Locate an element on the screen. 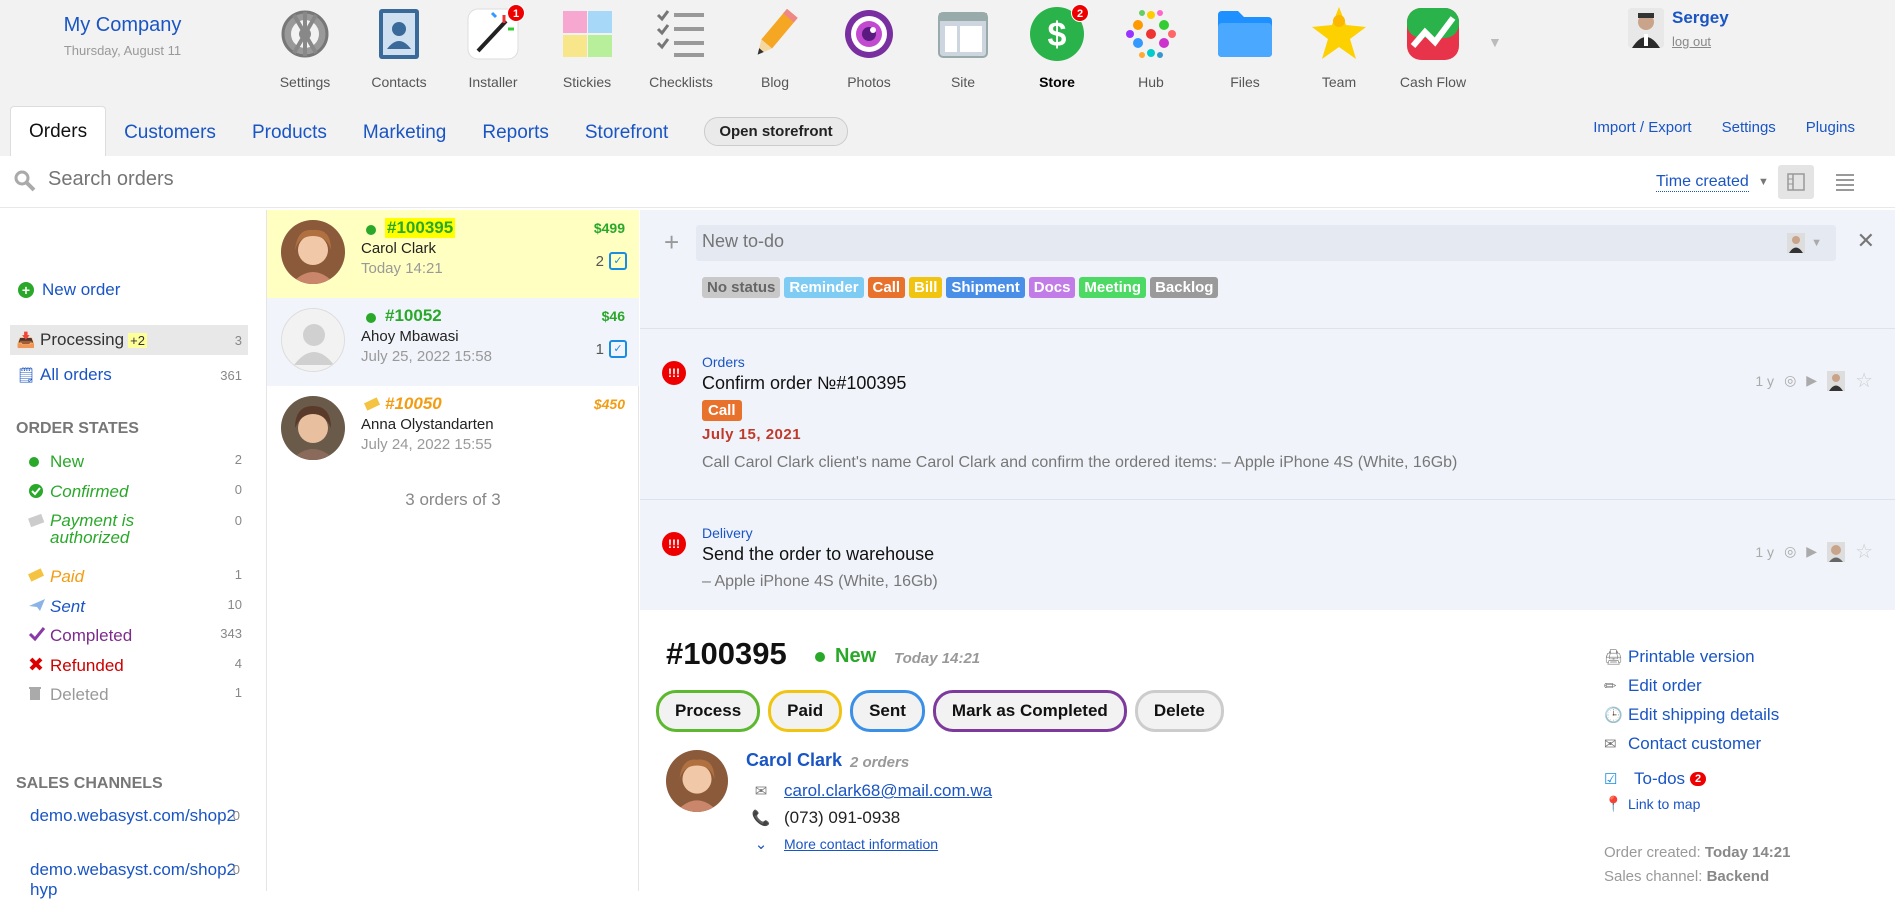 The width and height of the screenshot is (1895, 900). printable-version-link: 🖨 Printable version is located at coordinates (1691, 656).